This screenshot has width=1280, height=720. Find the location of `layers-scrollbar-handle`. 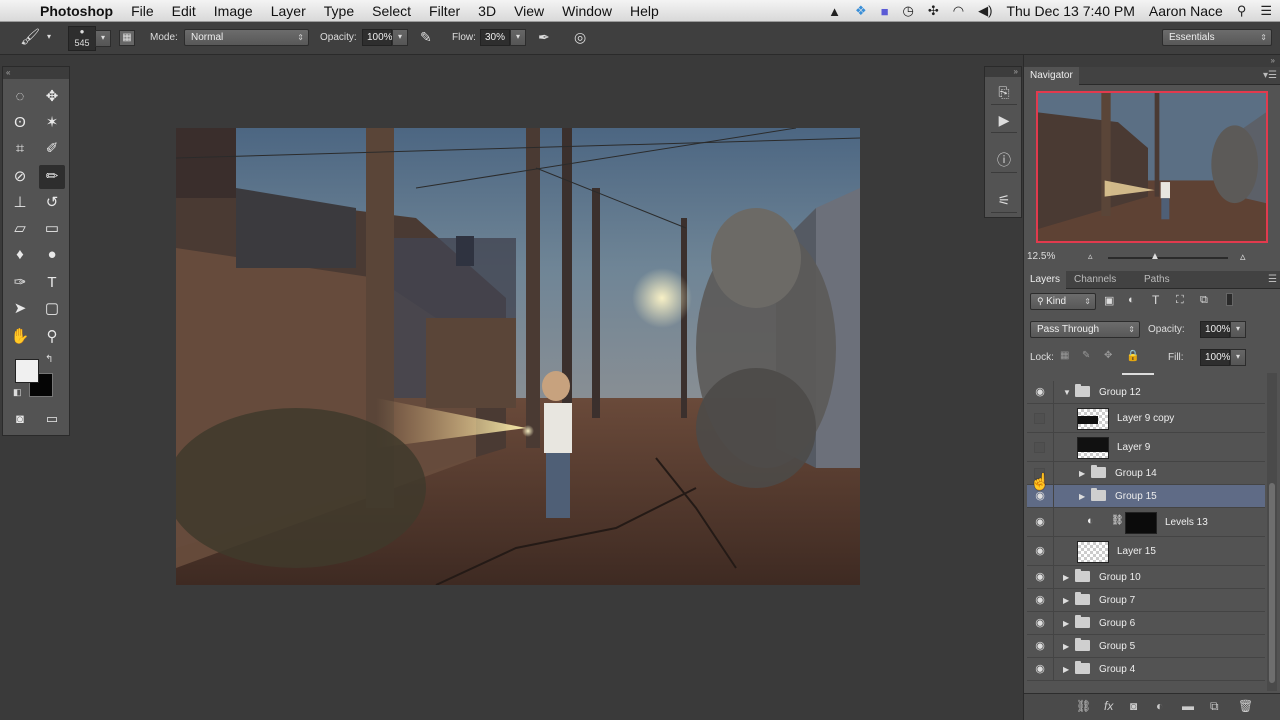

layers-scrollbar-handle is located at coordinates (1272, 583).